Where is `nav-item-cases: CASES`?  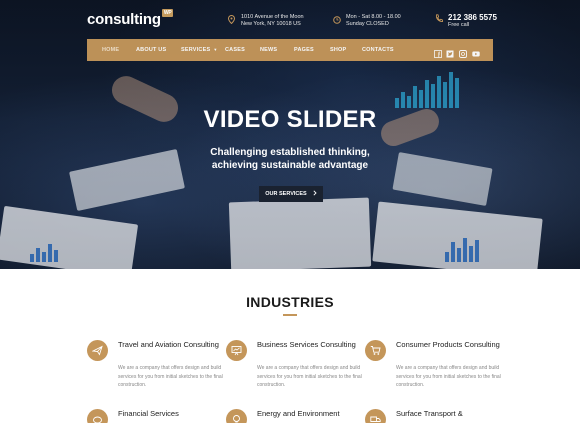 nav-item-cases: CASES is located at coordinates (235, 50).